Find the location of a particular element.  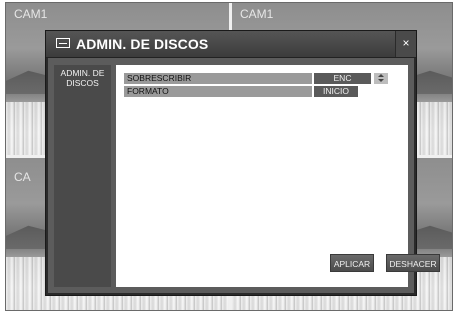

format-start-button: INICIO is located at coordinates (336, 91).